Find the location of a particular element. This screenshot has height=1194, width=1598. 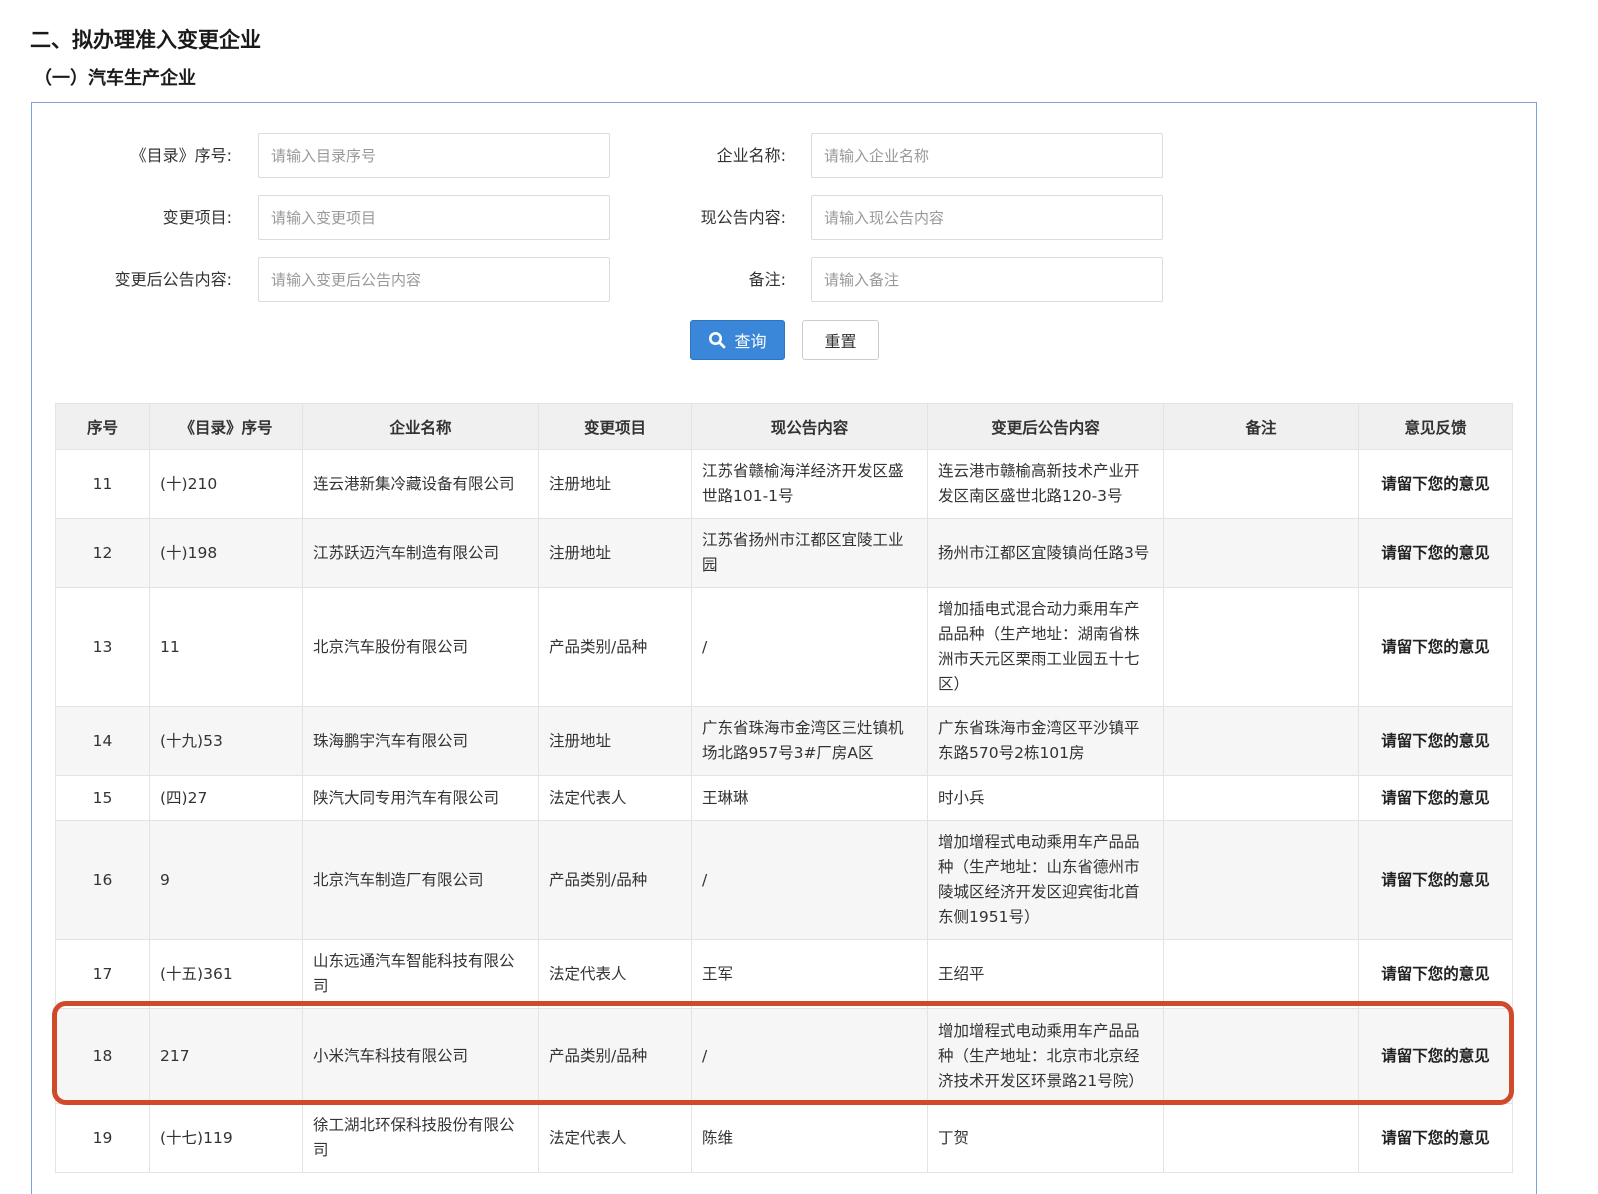

cell-current: 陈维 is located at coordinates (809, 1138).